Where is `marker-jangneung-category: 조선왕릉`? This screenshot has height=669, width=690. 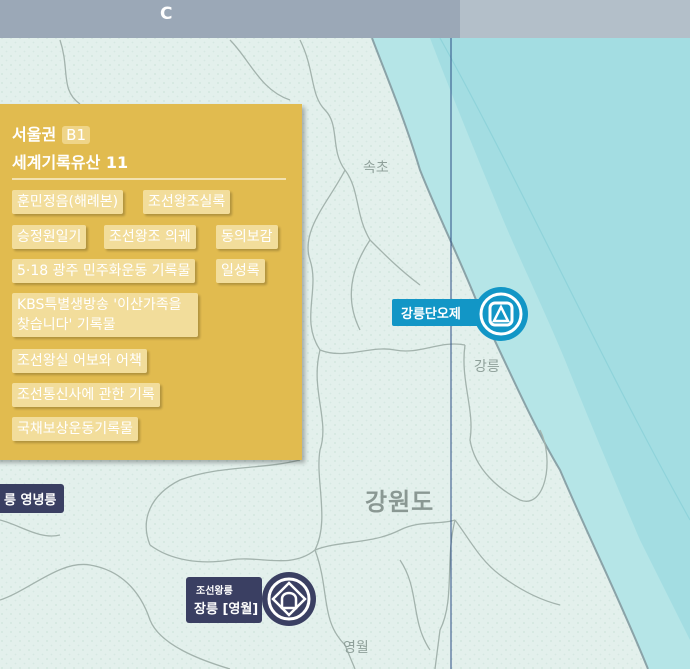
marker-jangneung-category: 조선왕릉 is located at coordinates (214, 591).